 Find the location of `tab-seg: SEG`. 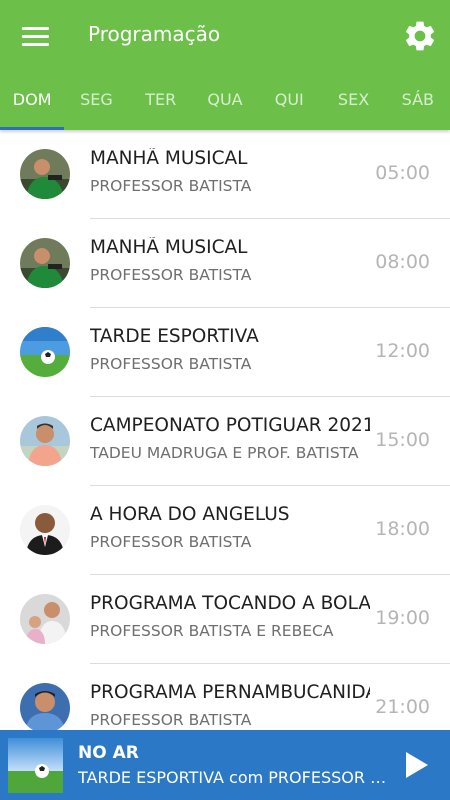

tab-seg: SEG is located at coordinates (96, 102).